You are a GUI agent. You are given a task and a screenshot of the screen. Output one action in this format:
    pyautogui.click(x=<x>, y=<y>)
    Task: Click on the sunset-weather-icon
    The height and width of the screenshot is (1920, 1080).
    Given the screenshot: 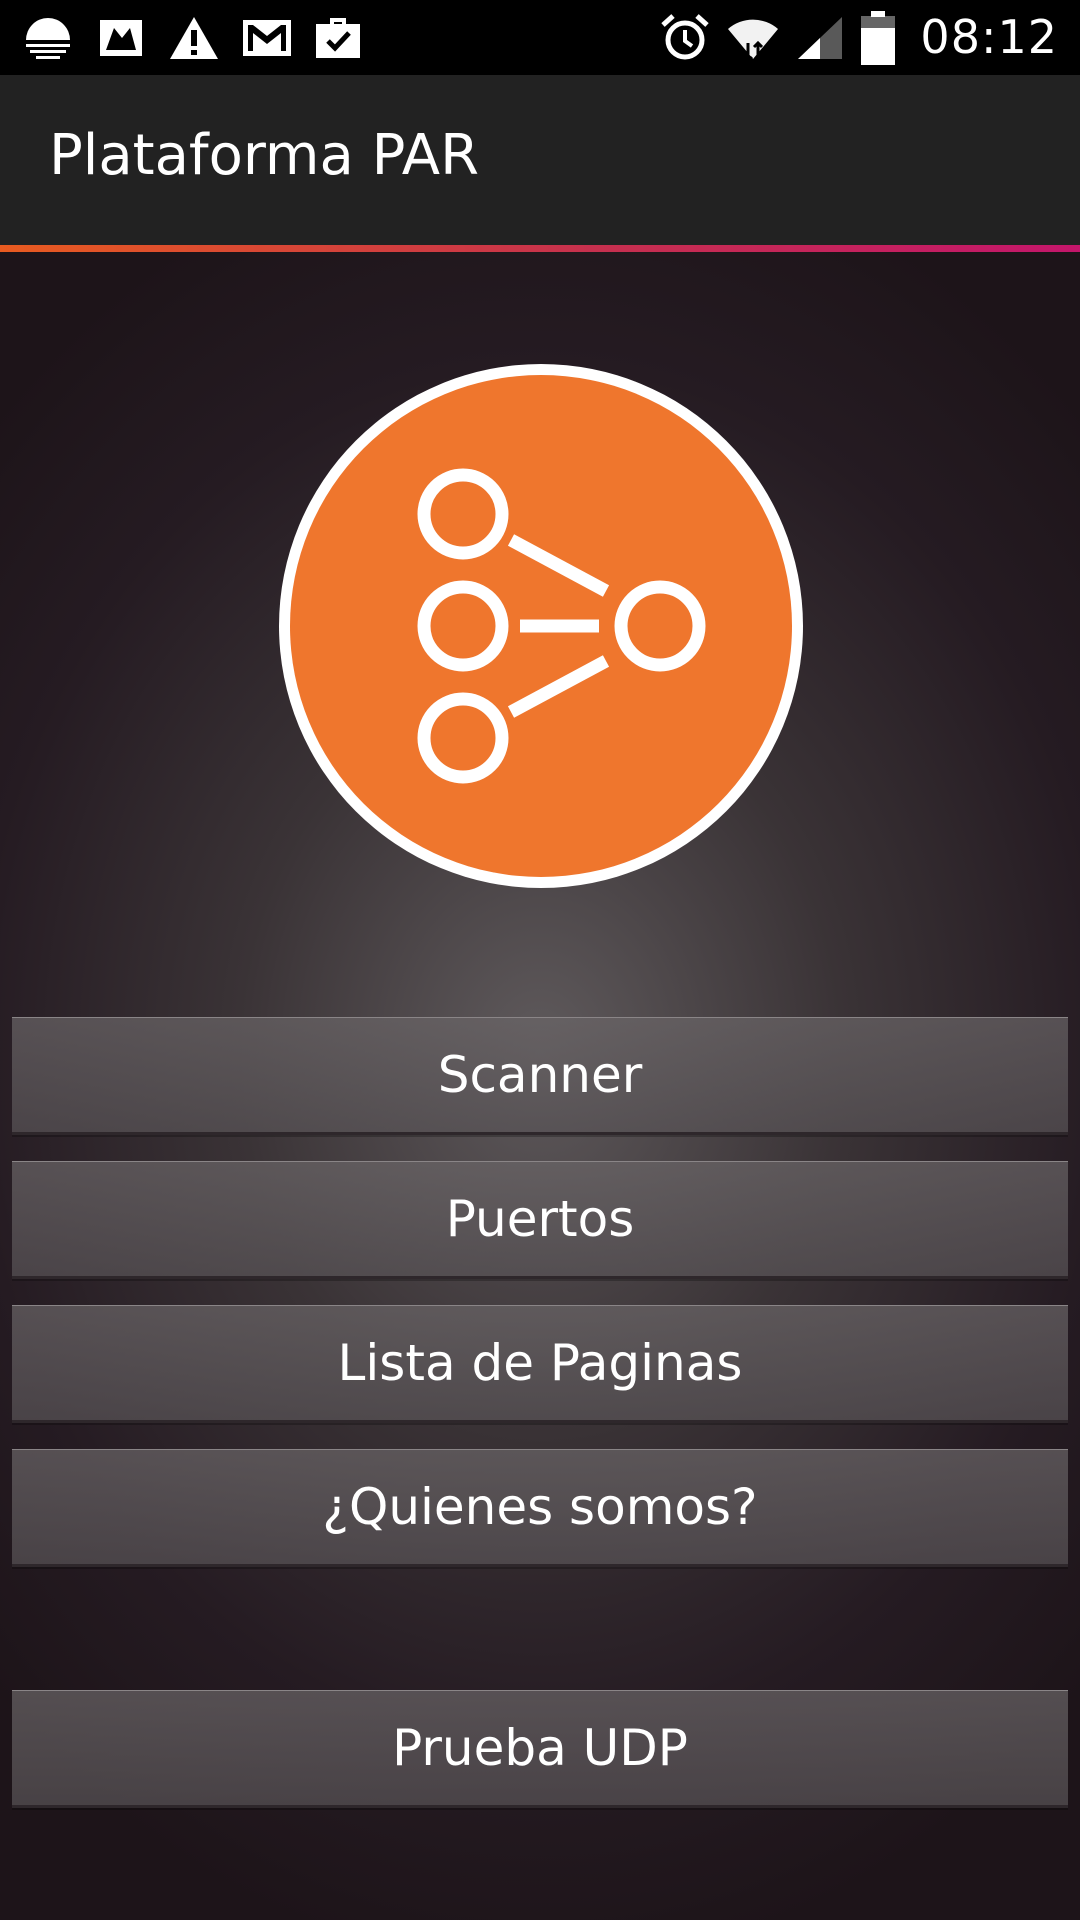 What is the action you would take?
    pyautogui.click(x=48, y=38)
    